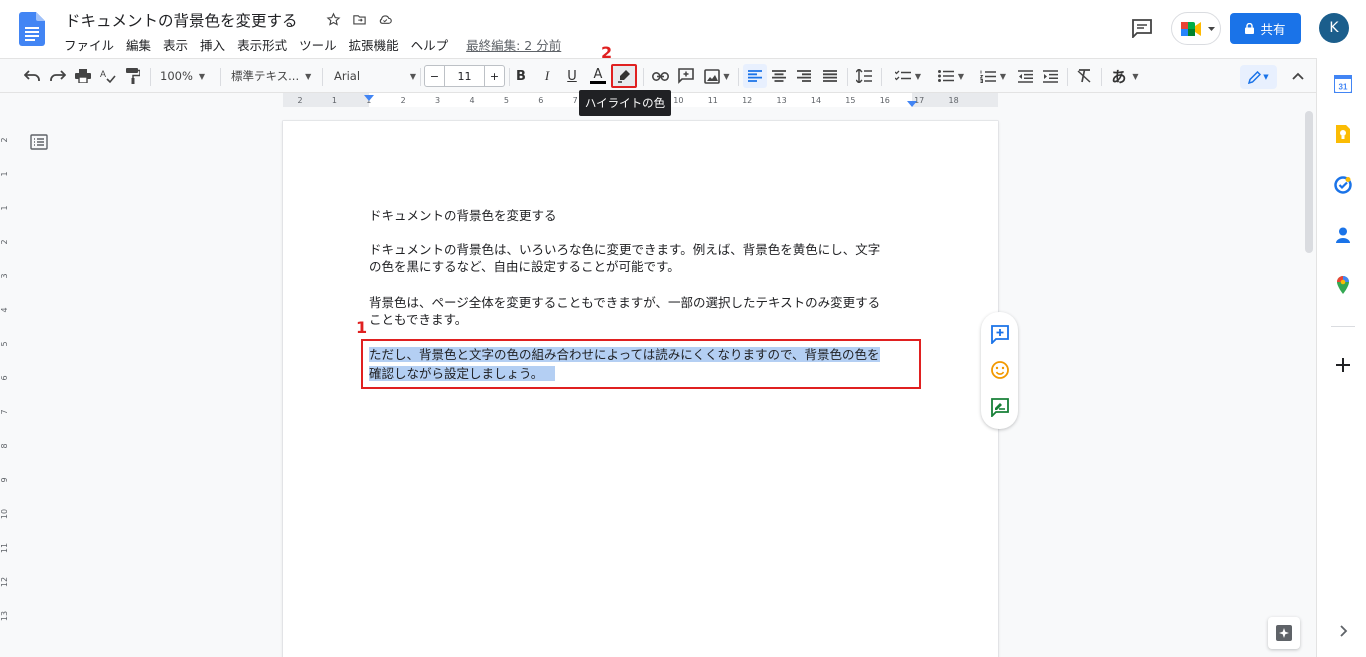  What do you see at coordinates (713, 100) in the screenshot?
I see `ruler-tick-label: 11` at bounding box center [713, 100].